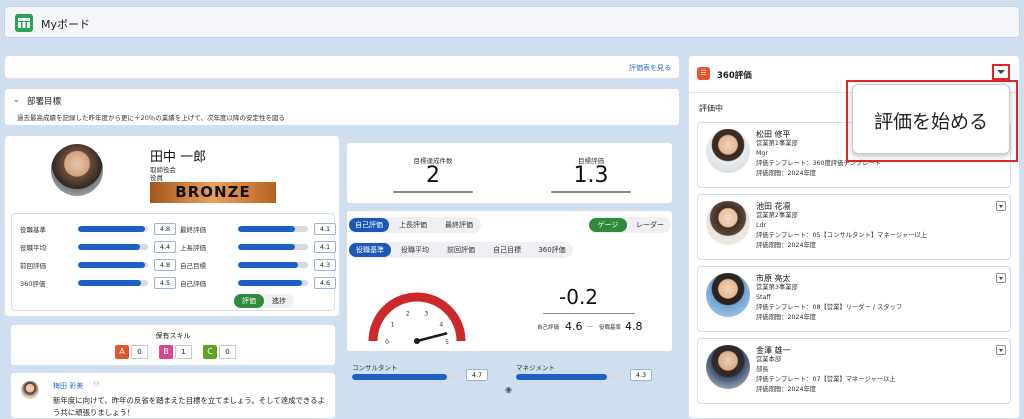 The height and width of the screenshot is (419, 1024). What do you see at coordinates (762, 369) in the screenshot?
I see `person-role: 部長` at bounding box center [762, 369].